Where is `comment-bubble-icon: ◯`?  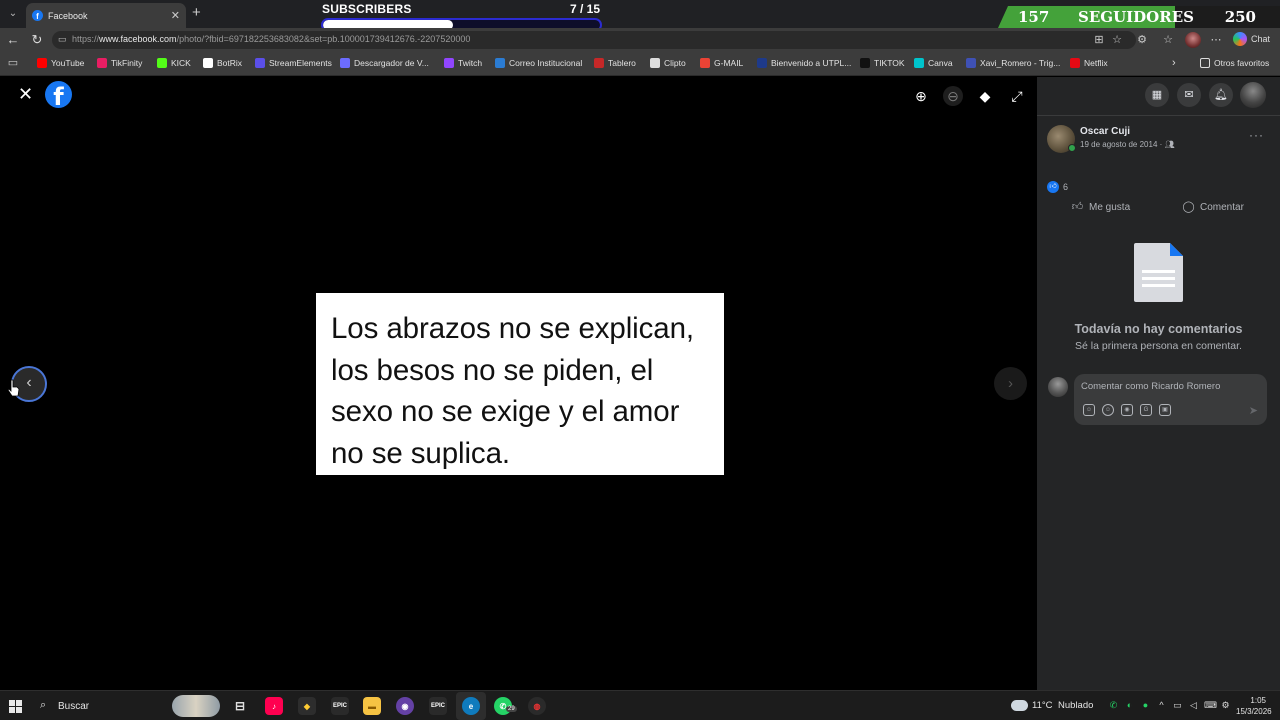 comment-bubble-icon: ◯ is located at coordinates (1188, 207).